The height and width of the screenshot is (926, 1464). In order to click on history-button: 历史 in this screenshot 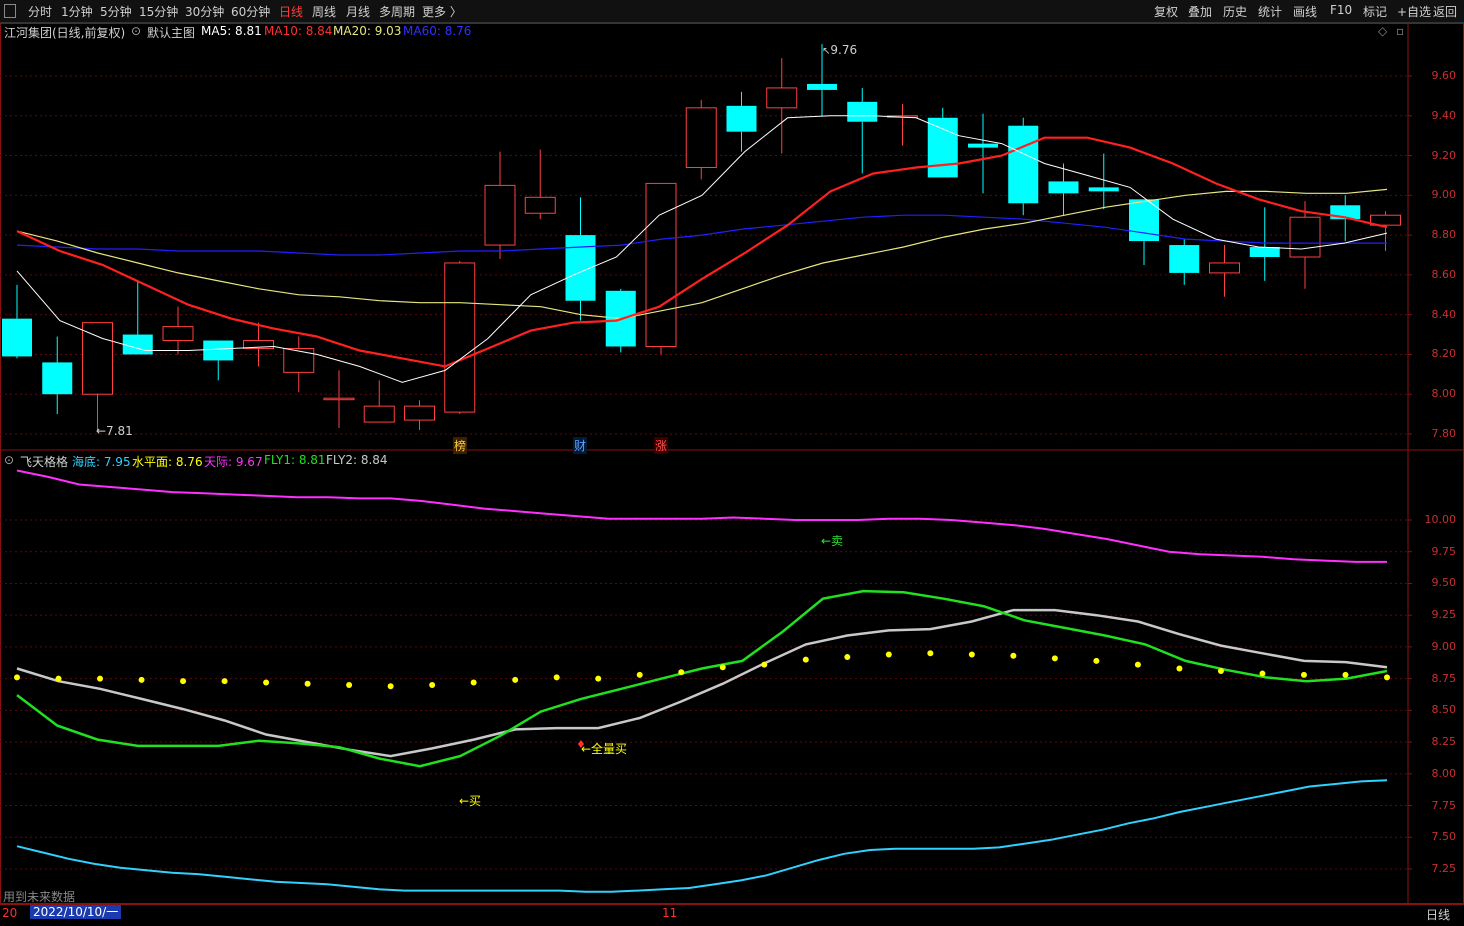, I will do `click(1235, 11)`.